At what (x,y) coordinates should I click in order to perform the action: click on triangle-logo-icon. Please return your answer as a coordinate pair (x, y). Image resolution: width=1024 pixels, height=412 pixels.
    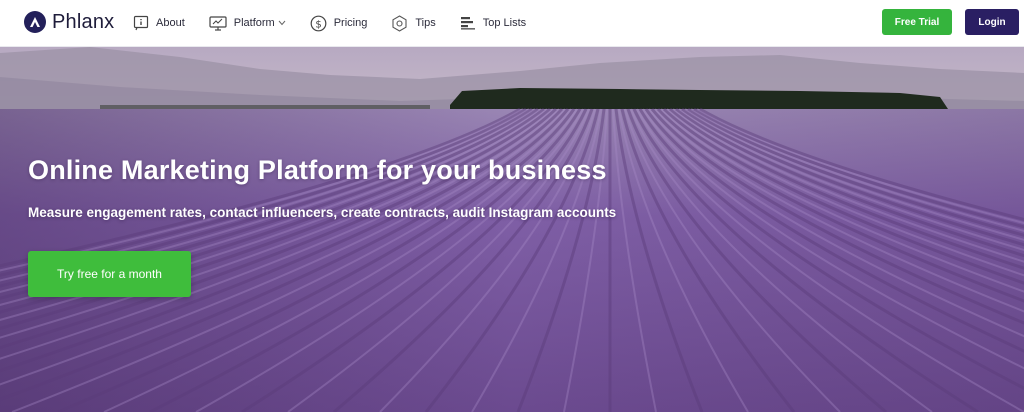
    Looking at the image, I should click on (35, 22).